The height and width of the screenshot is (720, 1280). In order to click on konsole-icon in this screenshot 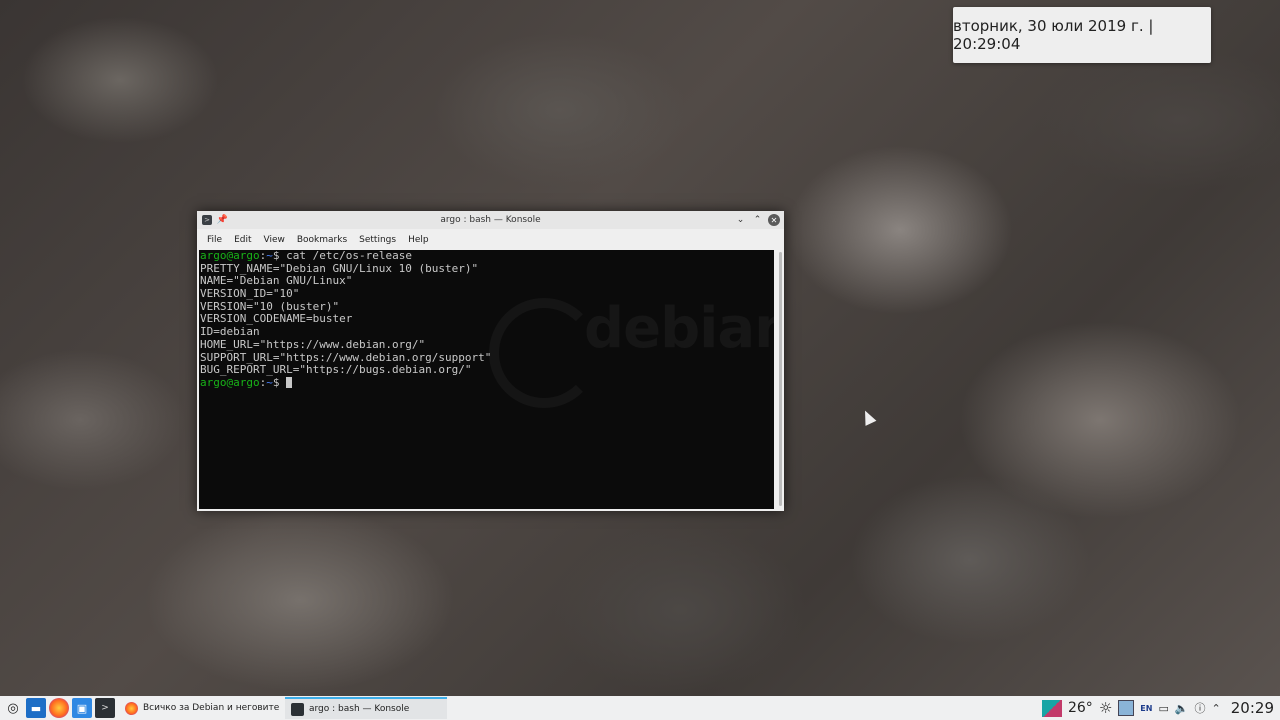, I will do `click(297, 709)`.